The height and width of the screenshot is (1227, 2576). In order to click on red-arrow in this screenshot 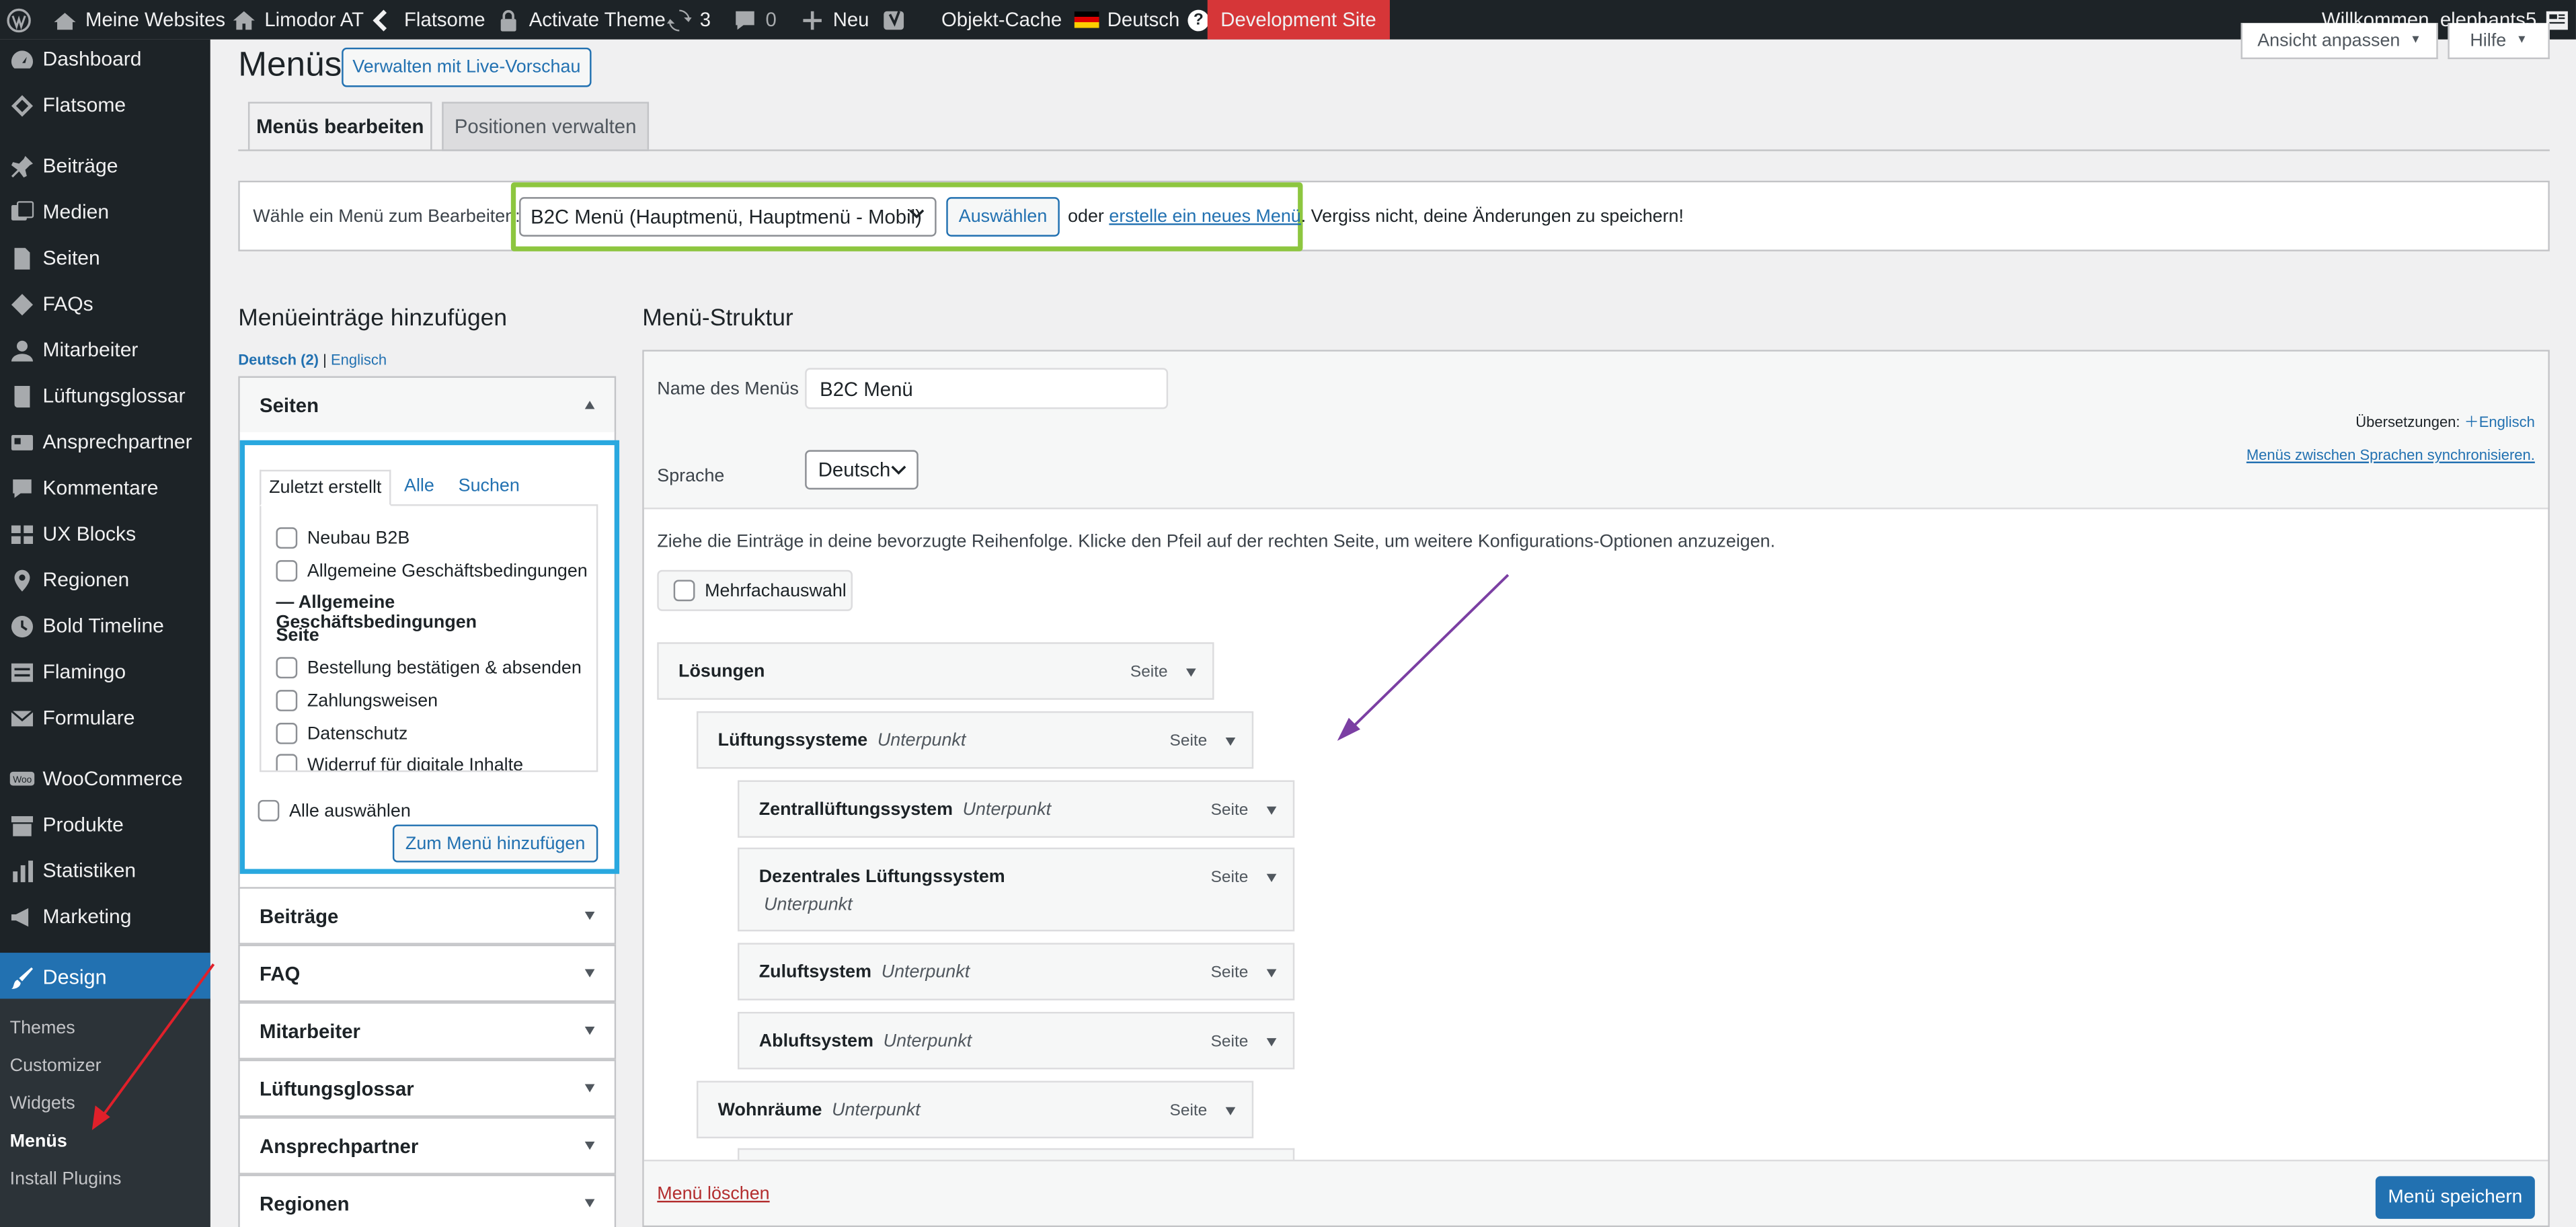, I will do `click(153, 1046)`.